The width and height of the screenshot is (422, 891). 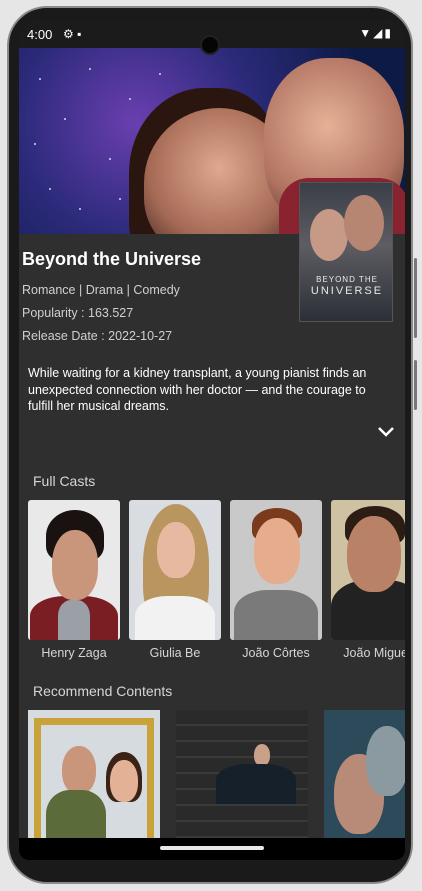 What do you see at coordinates (175, 653) in the screenshot?
I see `cast-name: Giulia Be` at bounding box center [175, 653].